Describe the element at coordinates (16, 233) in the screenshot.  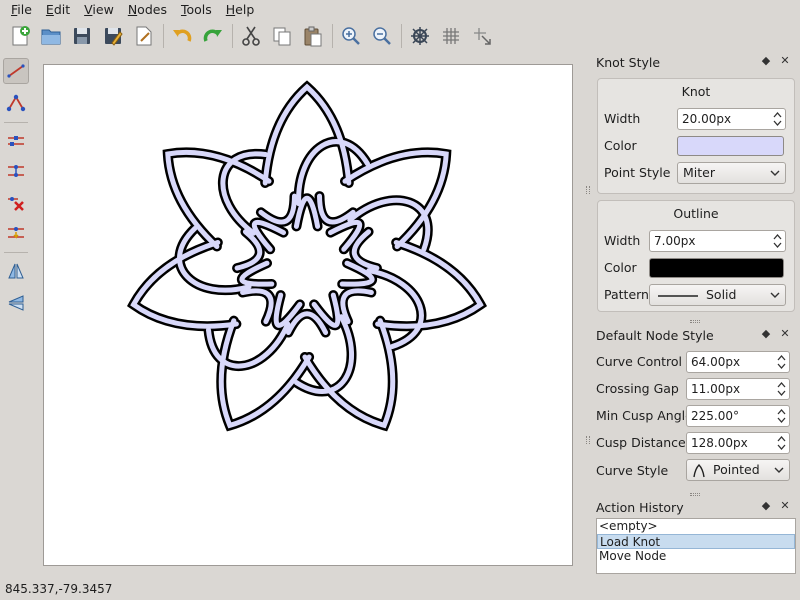
I see `merge-nodes-button` at that location.